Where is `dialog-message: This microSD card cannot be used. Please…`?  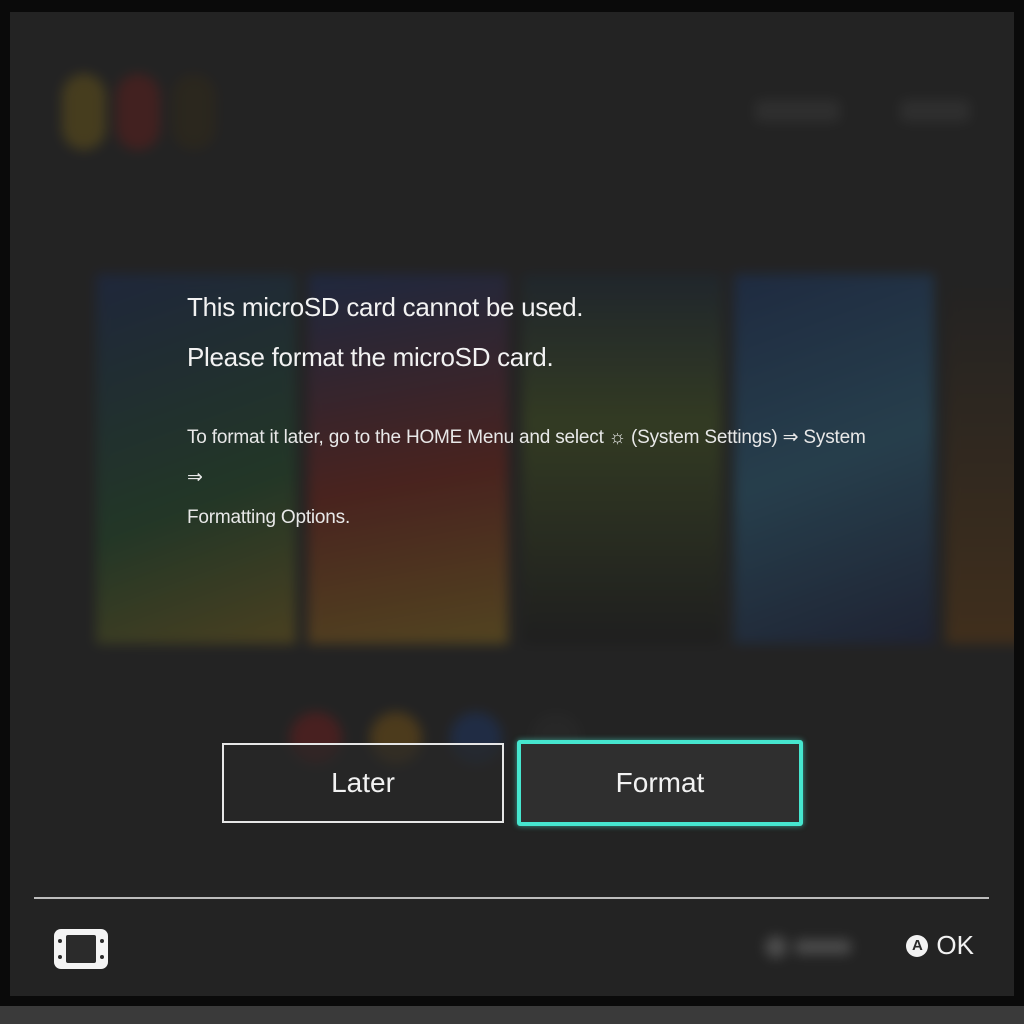
dialog-message: This microSD card cannot be used. Please… is located at coordinates (385, 332).